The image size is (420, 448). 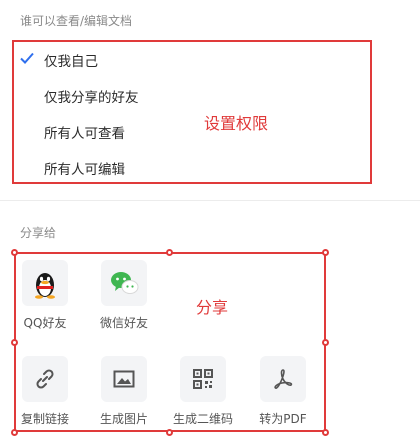 I want to click on section-divider, so click(x=210, y=200).